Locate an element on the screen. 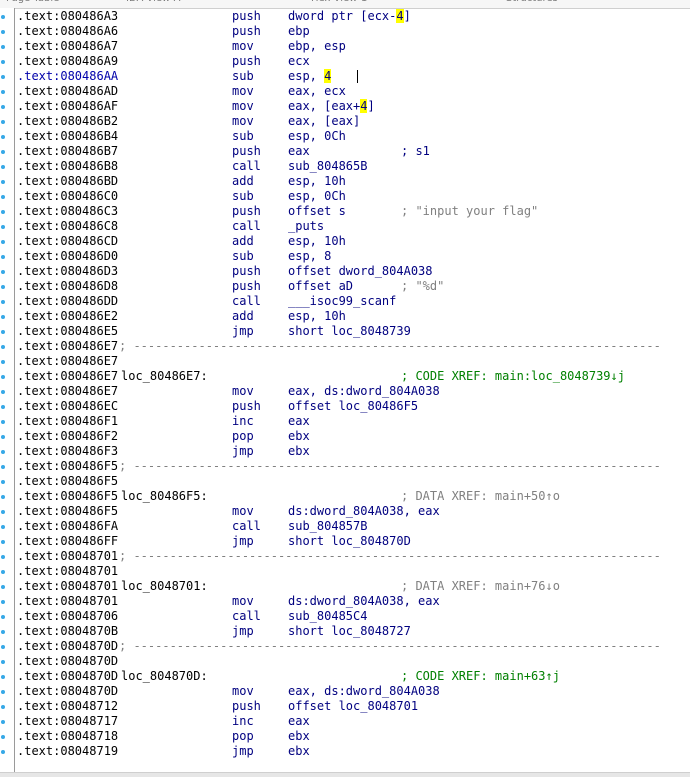 Image resolution: width=690 pixels, height=777 pixels. listing-row: .text:080486DD call ___isoc99_scanf is located at coordinates (352, 301).